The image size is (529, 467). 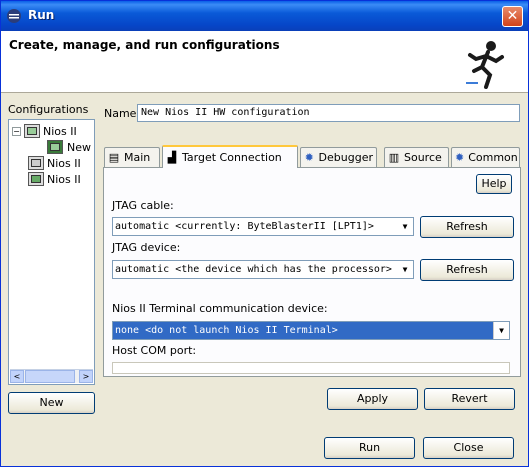 I want to click on scroll-right-icon: >, so click(x=86, y=376).